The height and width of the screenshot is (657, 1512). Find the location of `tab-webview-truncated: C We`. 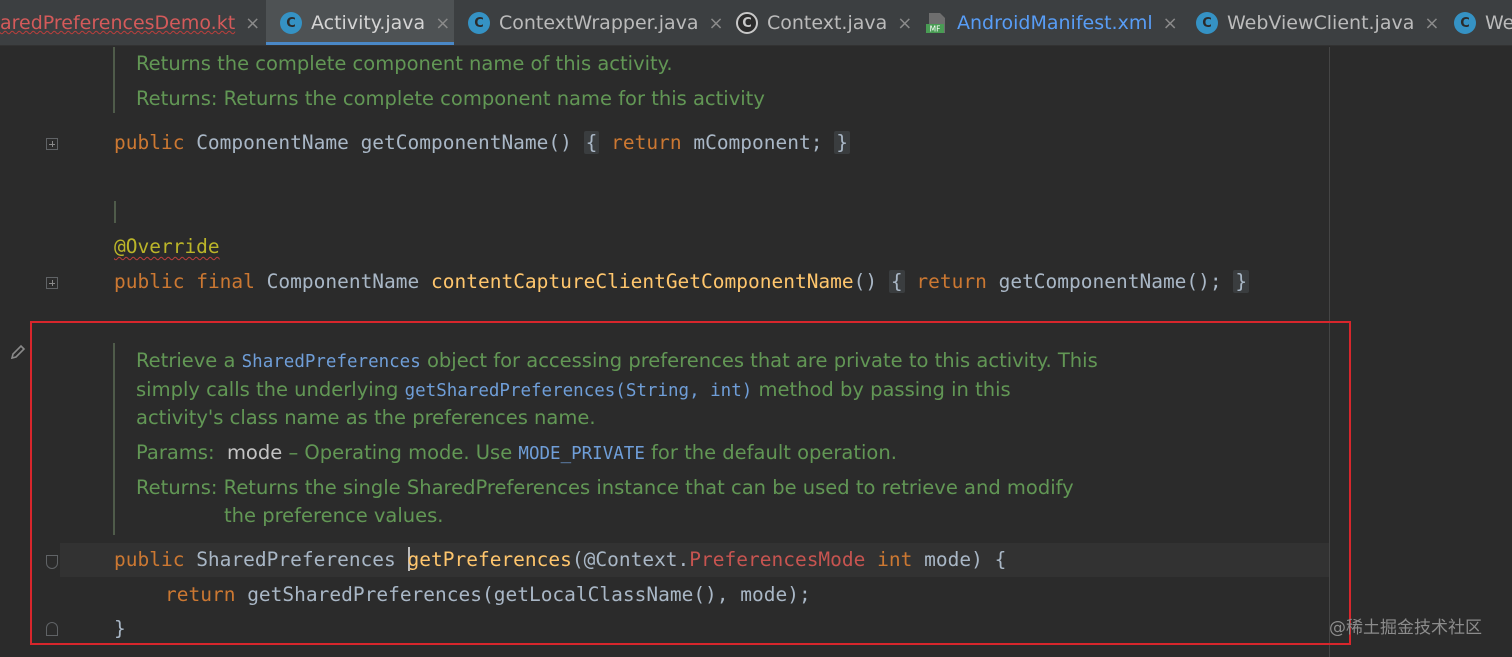

tab-webview-truncated: C We is located at coordinates (1476, 22).